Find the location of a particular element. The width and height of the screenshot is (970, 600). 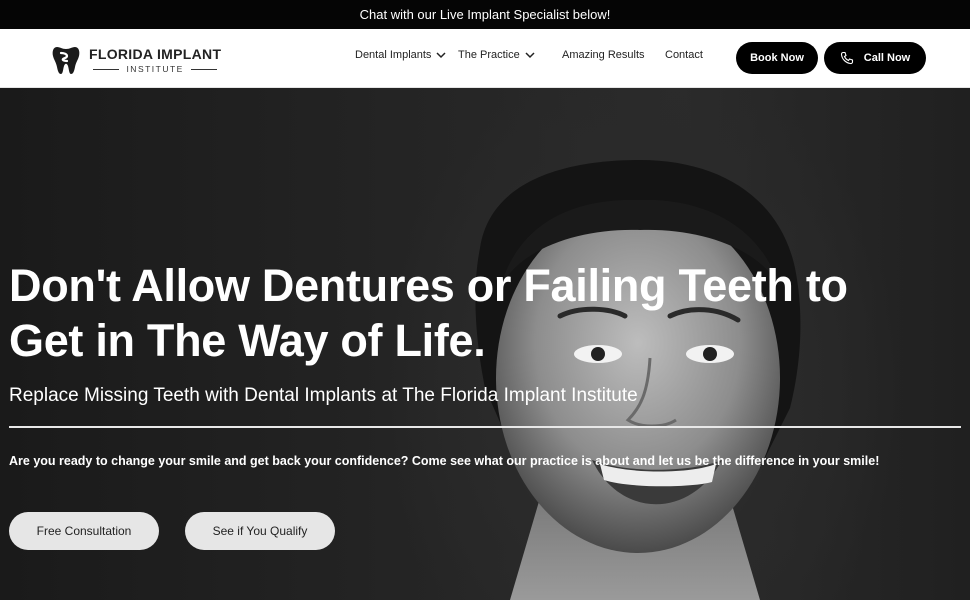

site-logo: FLORIDA IMPLANT INSTITUTE is located at coordinates (136, 60).